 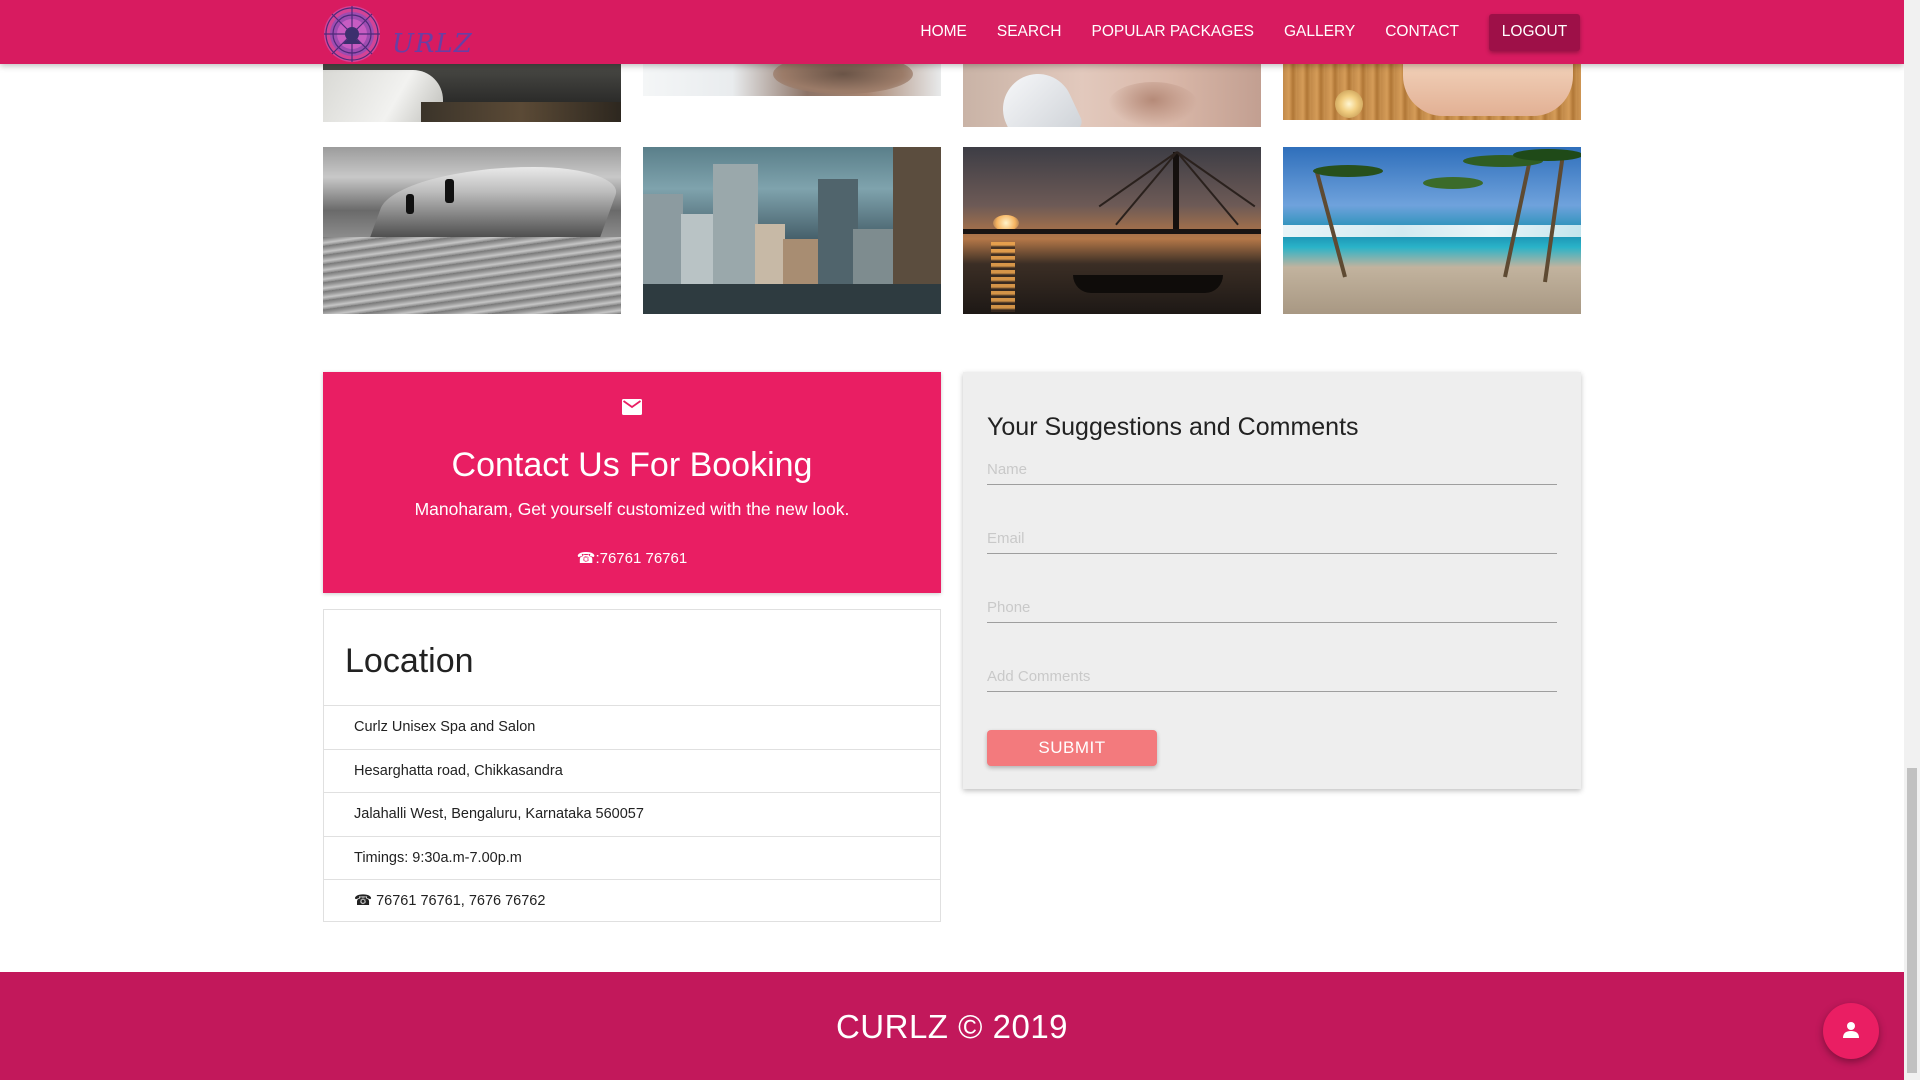 I want to click on logo: URLZ, so click(x=394, y=33).